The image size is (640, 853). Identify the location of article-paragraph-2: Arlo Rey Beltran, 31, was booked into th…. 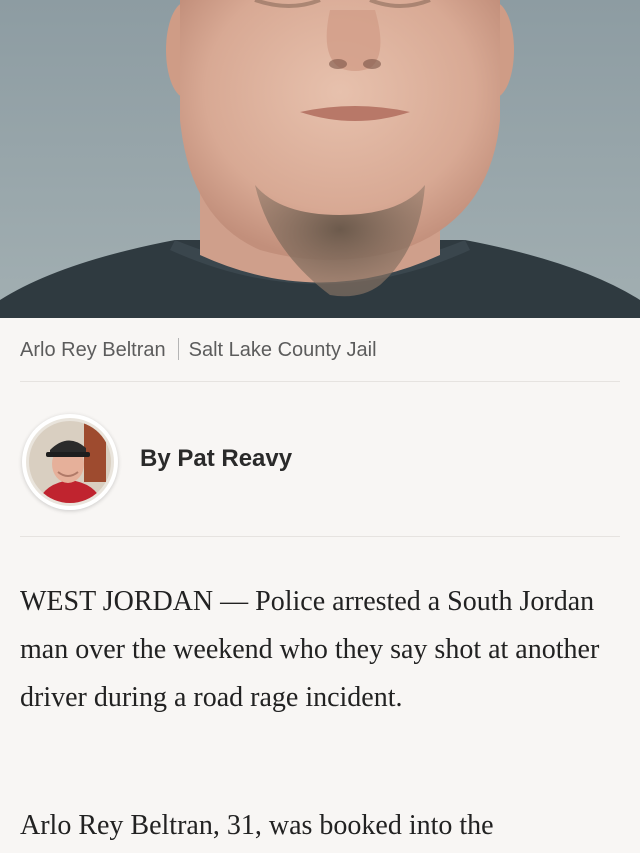
(257, 825).